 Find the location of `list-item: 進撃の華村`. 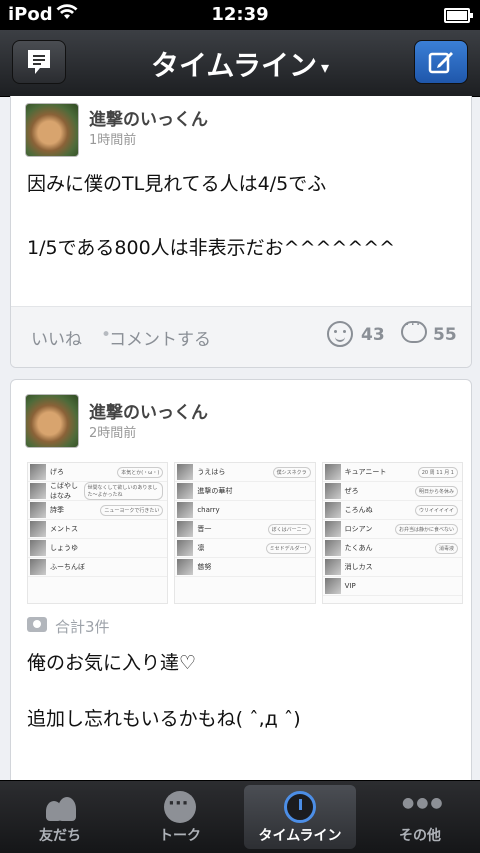

list-item: 進撃の華村 is located at coordinates (245, 491).